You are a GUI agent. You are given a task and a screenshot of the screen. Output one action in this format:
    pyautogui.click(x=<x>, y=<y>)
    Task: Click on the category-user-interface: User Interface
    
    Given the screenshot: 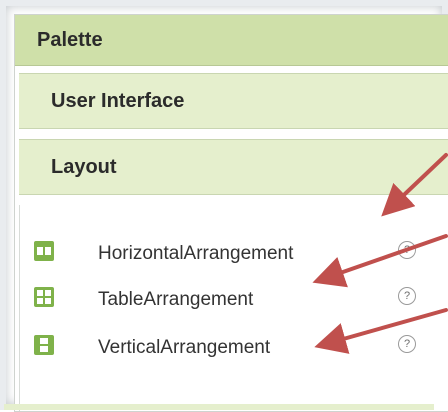 What is the action you would take?
    pyautogui.click(x=233, y=101)
    